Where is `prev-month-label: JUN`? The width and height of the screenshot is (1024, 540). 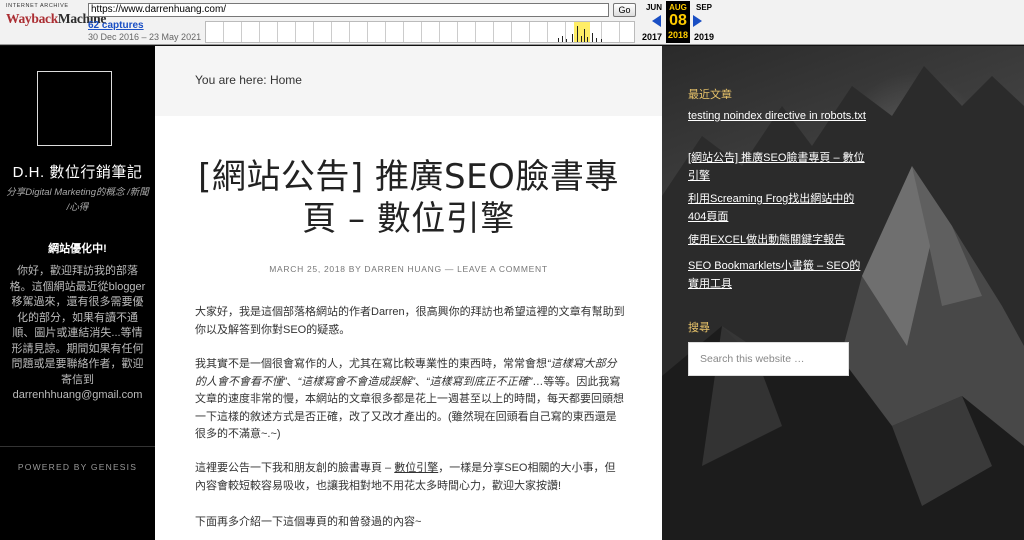
prev-month-label: JUN is located at coordinates (654, 7).